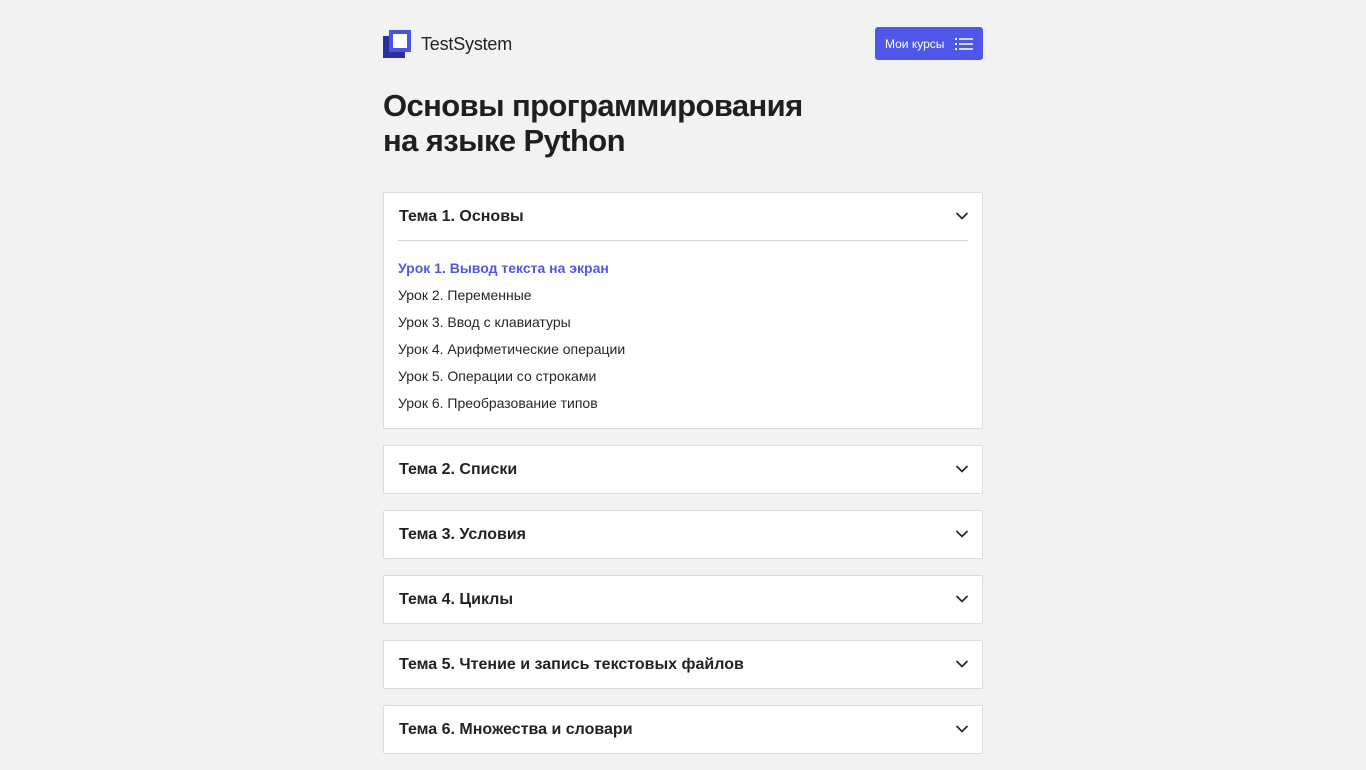 This screenshot has width=1366, height=770. Describe the element at coordinates (458, 469) in the screenshot. I see `topic-2-title: Тема 2. Списки` at that location.